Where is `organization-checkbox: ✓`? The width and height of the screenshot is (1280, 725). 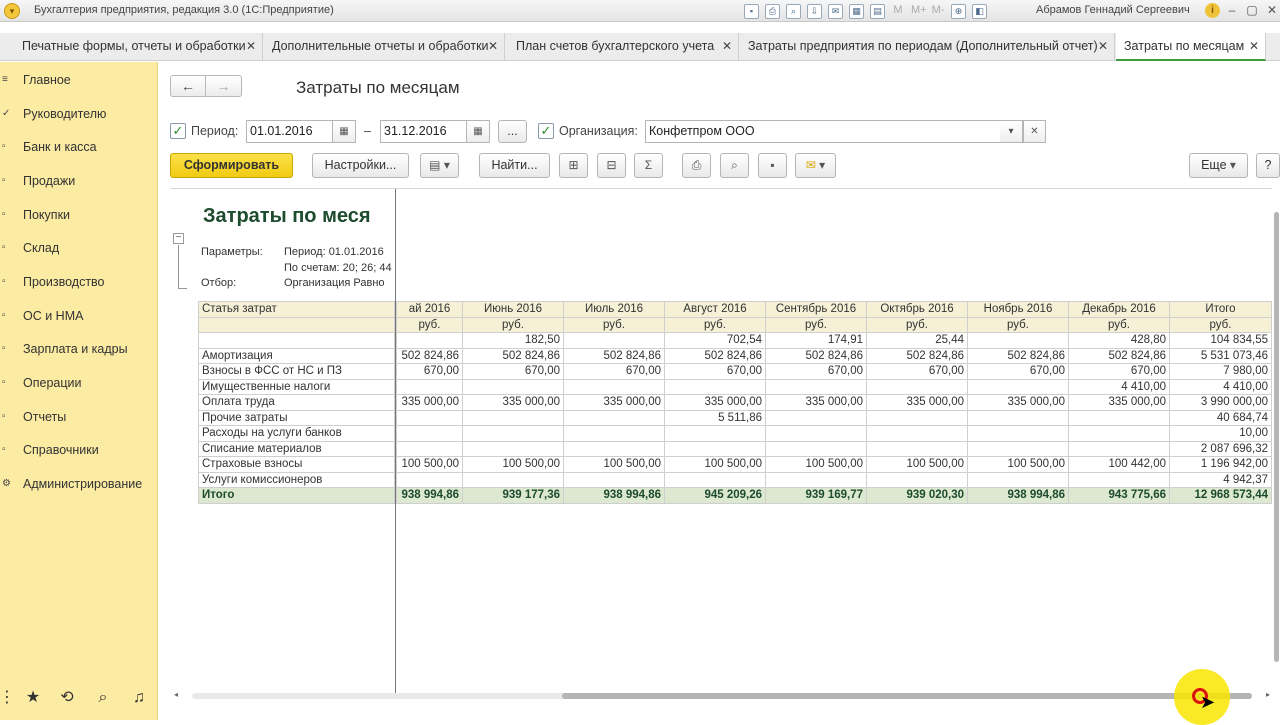 organization-checkbox: ✓ is located at coordinates (546, 131).